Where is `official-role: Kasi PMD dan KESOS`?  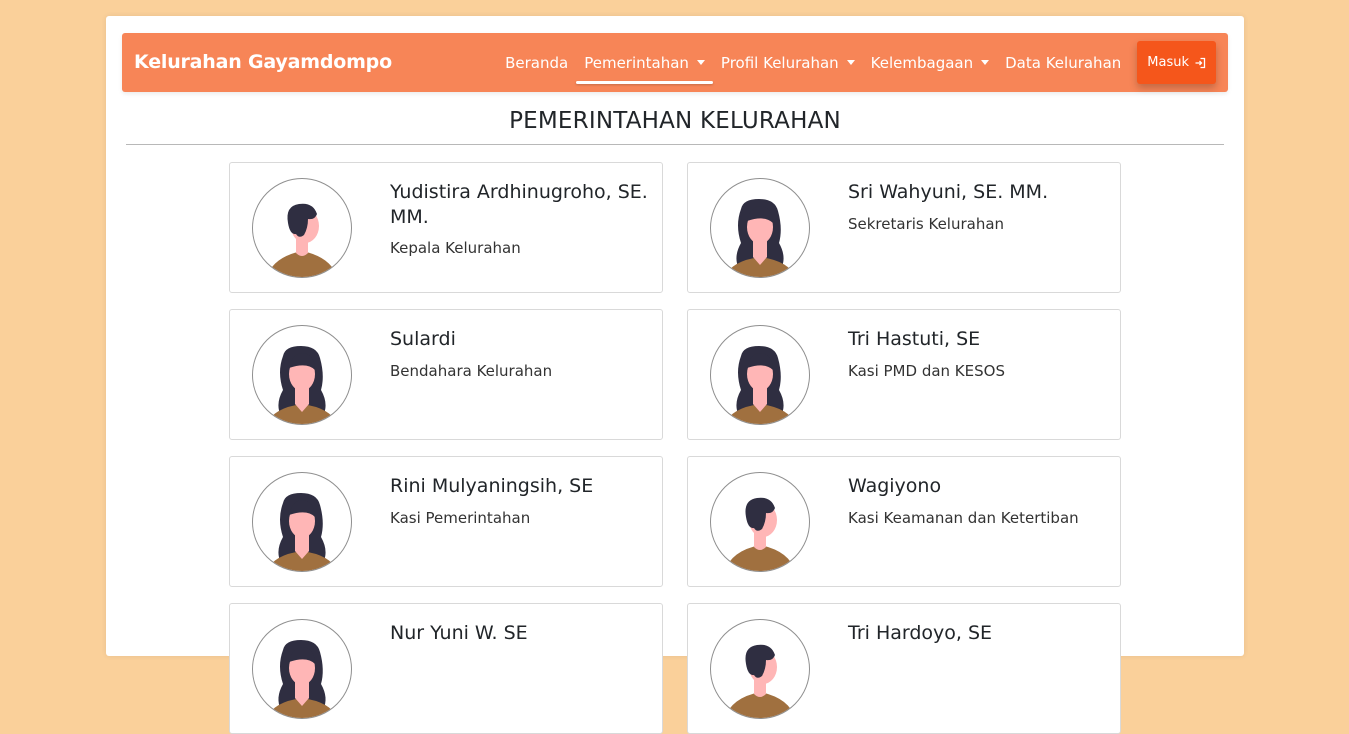
official-role: Kasi PMD dan KESOS is located at coordinates (926, 371).